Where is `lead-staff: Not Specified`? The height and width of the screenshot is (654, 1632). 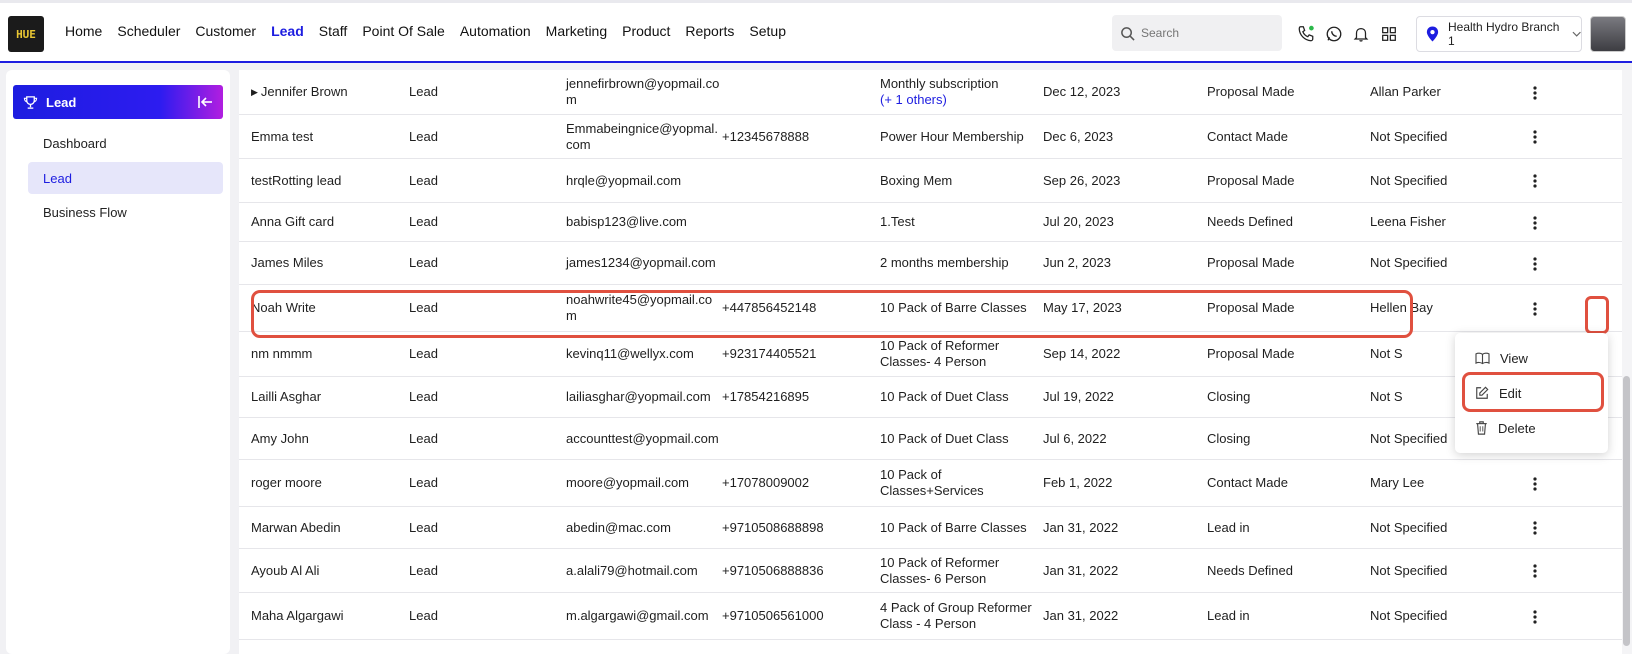
lead-staff: Not Specified is located at coordinates (1409, 527).